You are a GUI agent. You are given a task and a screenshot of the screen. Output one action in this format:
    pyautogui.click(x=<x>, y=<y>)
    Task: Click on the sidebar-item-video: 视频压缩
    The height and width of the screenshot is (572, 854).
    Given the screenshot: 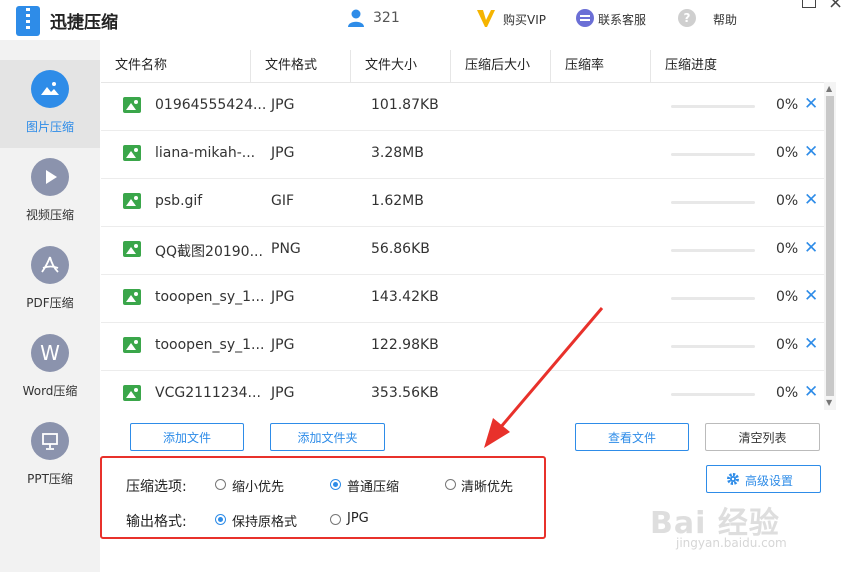 What is the action you would take?
    pyautogui.click(x=50, y=192)
    